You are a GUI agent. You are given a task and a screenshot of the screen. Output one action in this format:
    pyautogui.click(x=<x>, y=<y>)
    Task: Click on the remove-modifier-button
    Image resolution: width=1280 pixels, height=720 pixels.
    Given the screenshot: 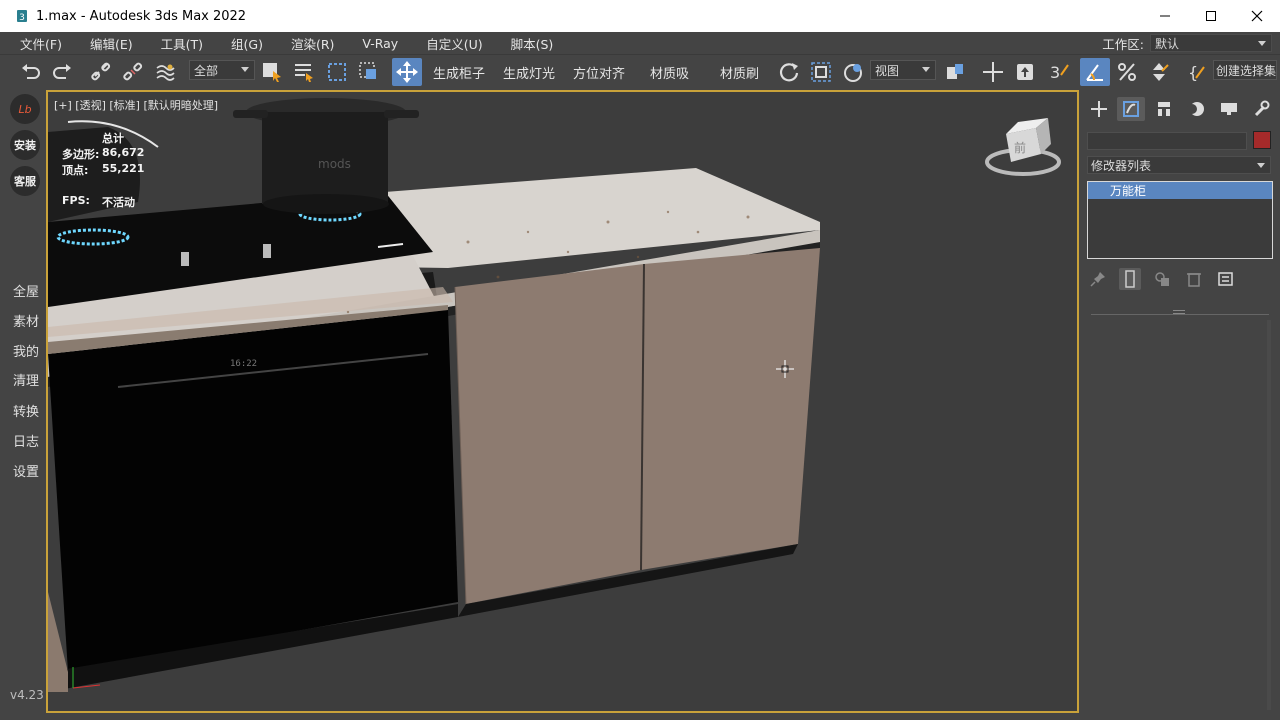 What is the action you would take?
    pyautogui.click(x=1194, y=279)
    